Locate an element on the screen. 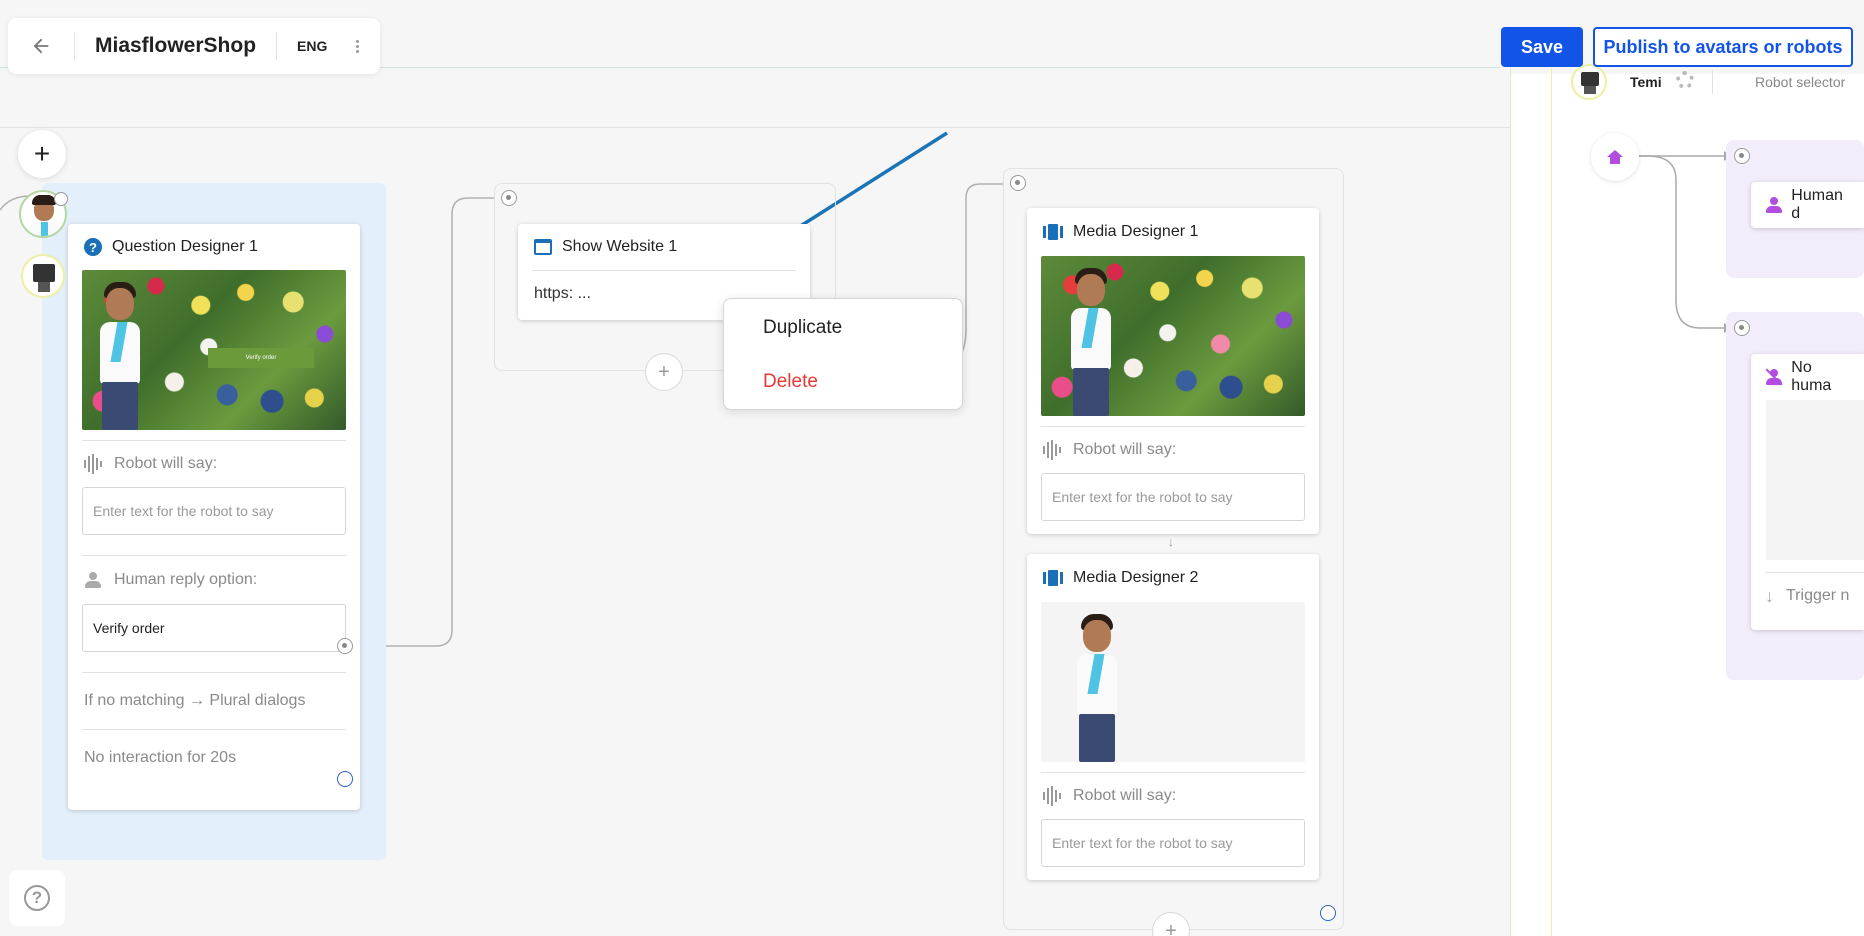 The width and height of the screenshot is (1864, 936). robot-selector-label: Robot selector is located at coordinates (1800, 82).